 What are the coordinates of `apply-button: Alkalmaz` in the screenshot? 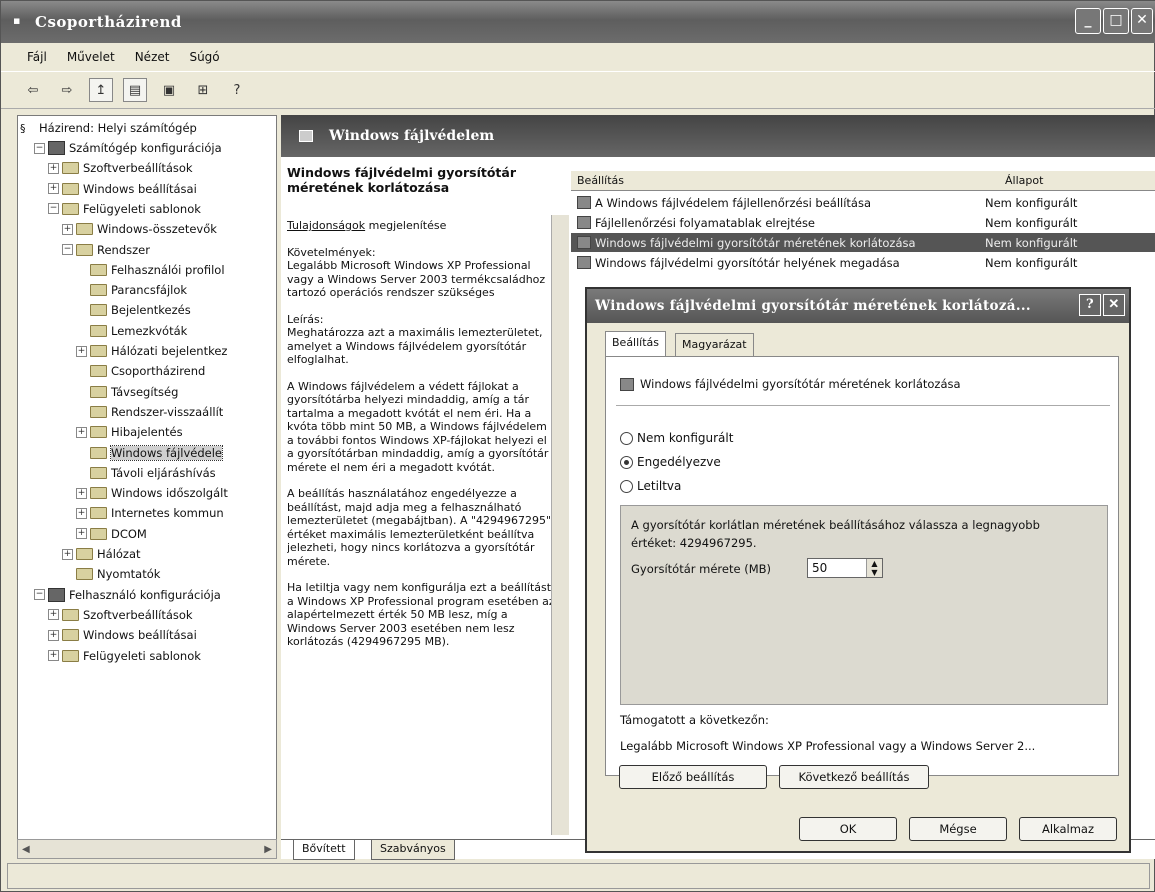 It's located at (1068, 829).